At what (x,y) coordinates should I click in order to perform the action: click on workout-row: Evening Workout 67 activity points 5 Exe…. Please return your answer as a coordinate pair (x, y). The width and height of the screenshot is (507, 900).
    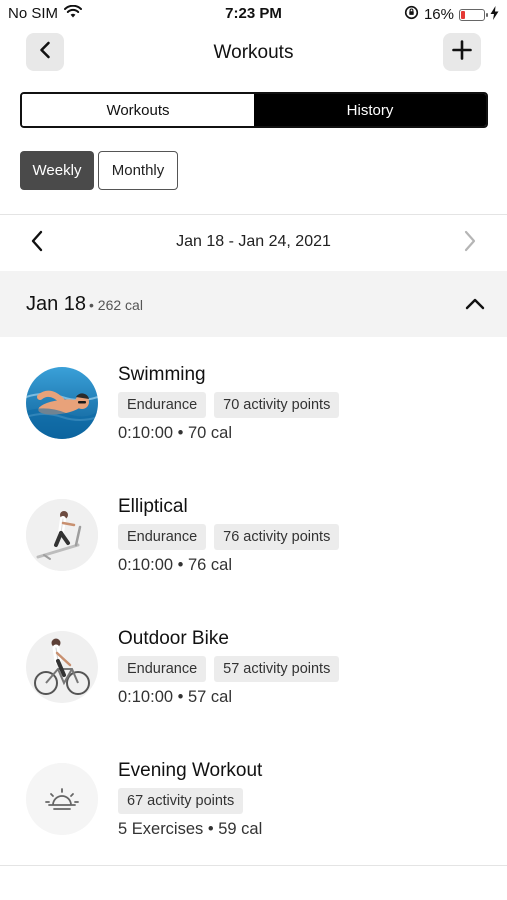
    Looking at the image, I should click on (253, 799).